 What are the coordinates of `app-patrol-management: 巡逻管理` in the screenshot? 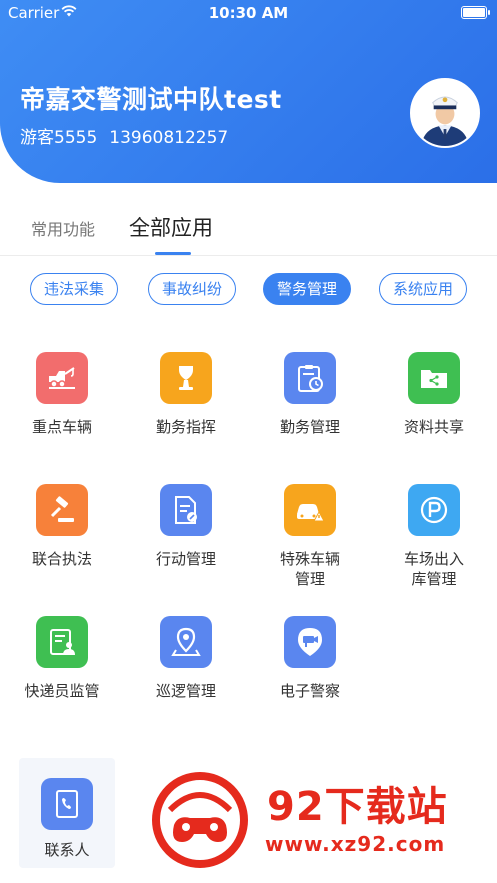 It's located at (186, 658).